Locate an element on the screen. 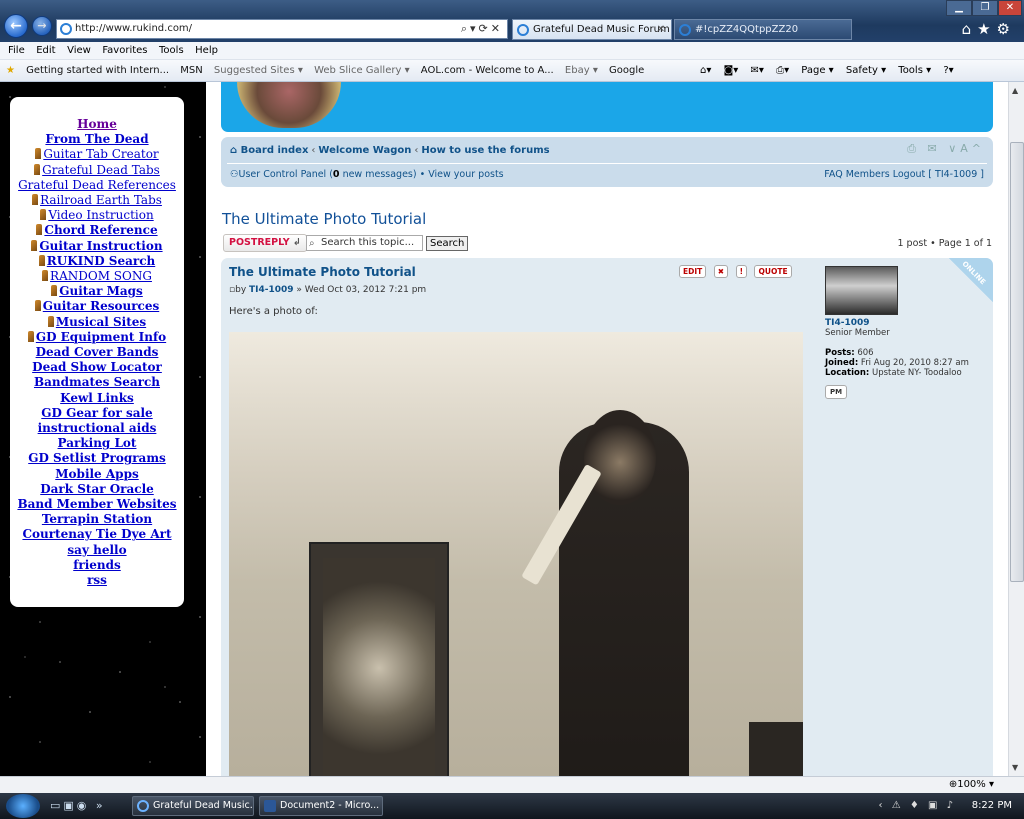 The height and width of the screenshot is (819, 1024). breadcrumb-welcome-wagon: Welcome Wagon is located at coordinates (364, 150).